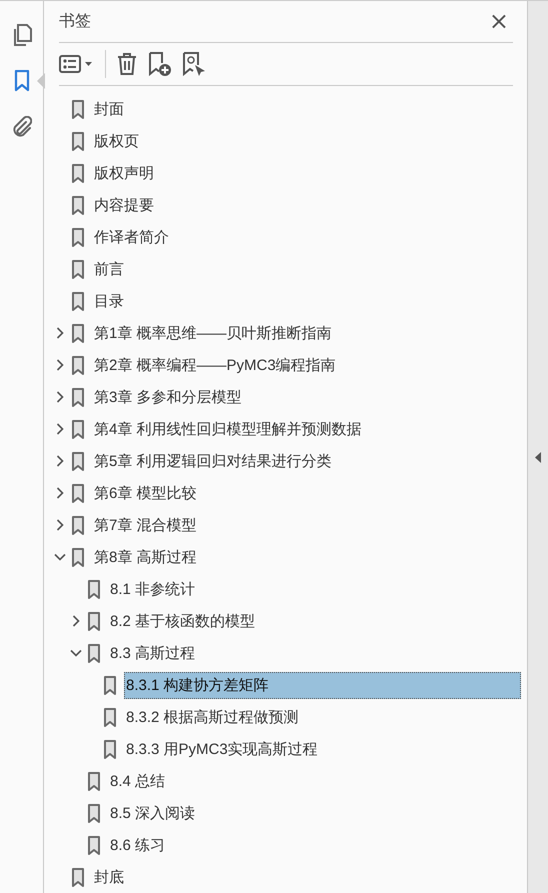  I want to click on bookmark-item: 第2章 概率编程——PyMC3编程指南, so click(306, 365).